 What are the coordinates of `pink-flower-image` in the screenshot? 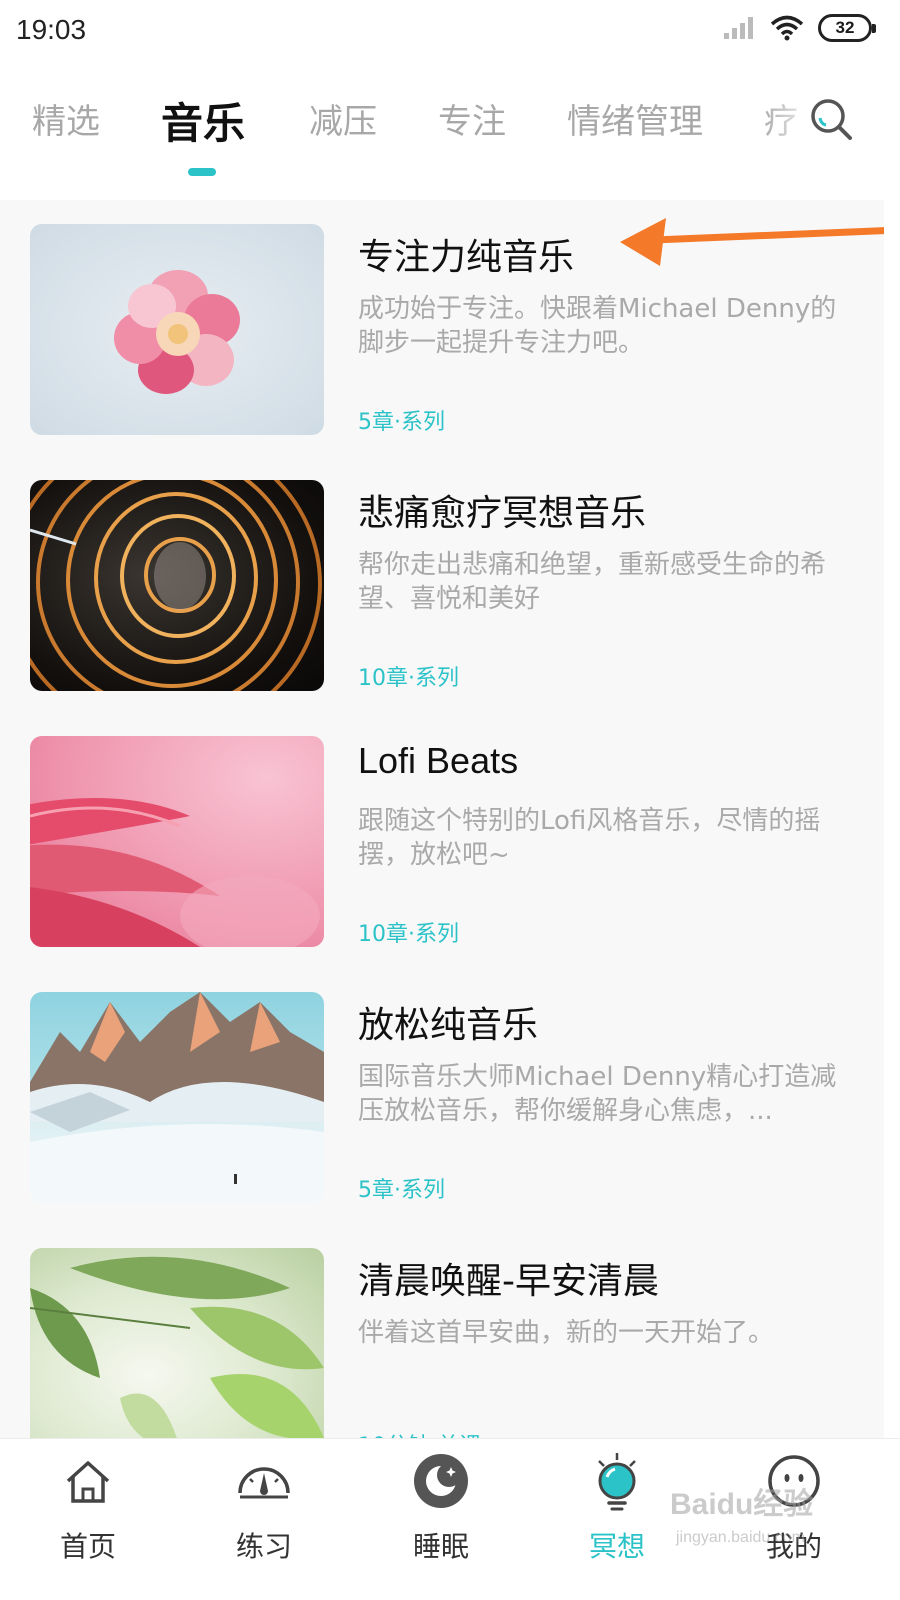 It's located at (177, 329).